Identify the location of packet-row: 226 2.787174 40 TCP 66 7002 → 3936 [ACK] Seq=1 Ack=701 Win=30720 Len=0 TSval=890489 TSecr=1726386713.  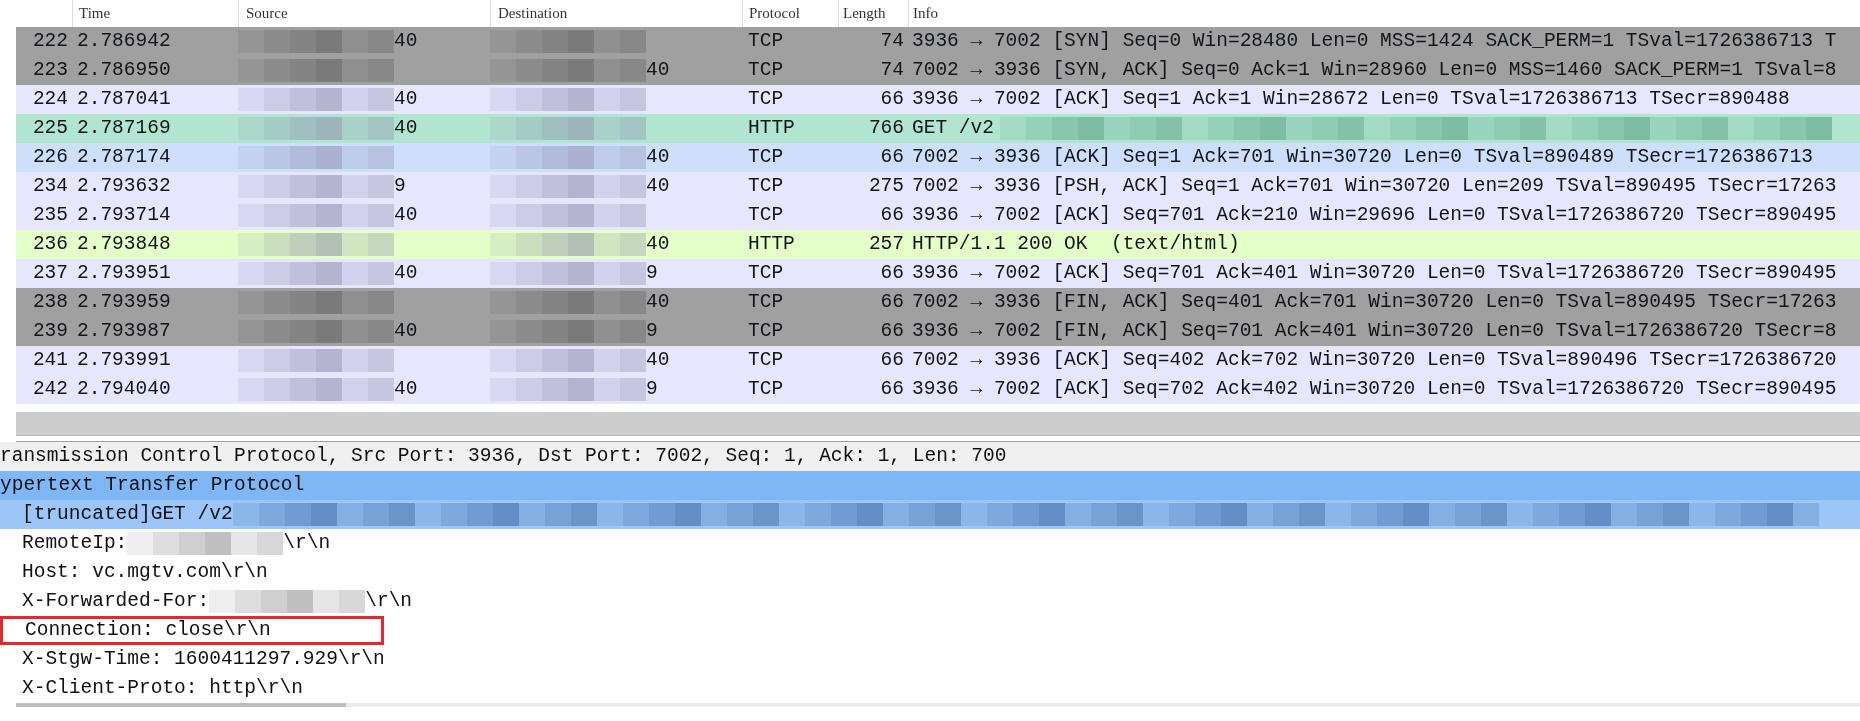
(938, 157).